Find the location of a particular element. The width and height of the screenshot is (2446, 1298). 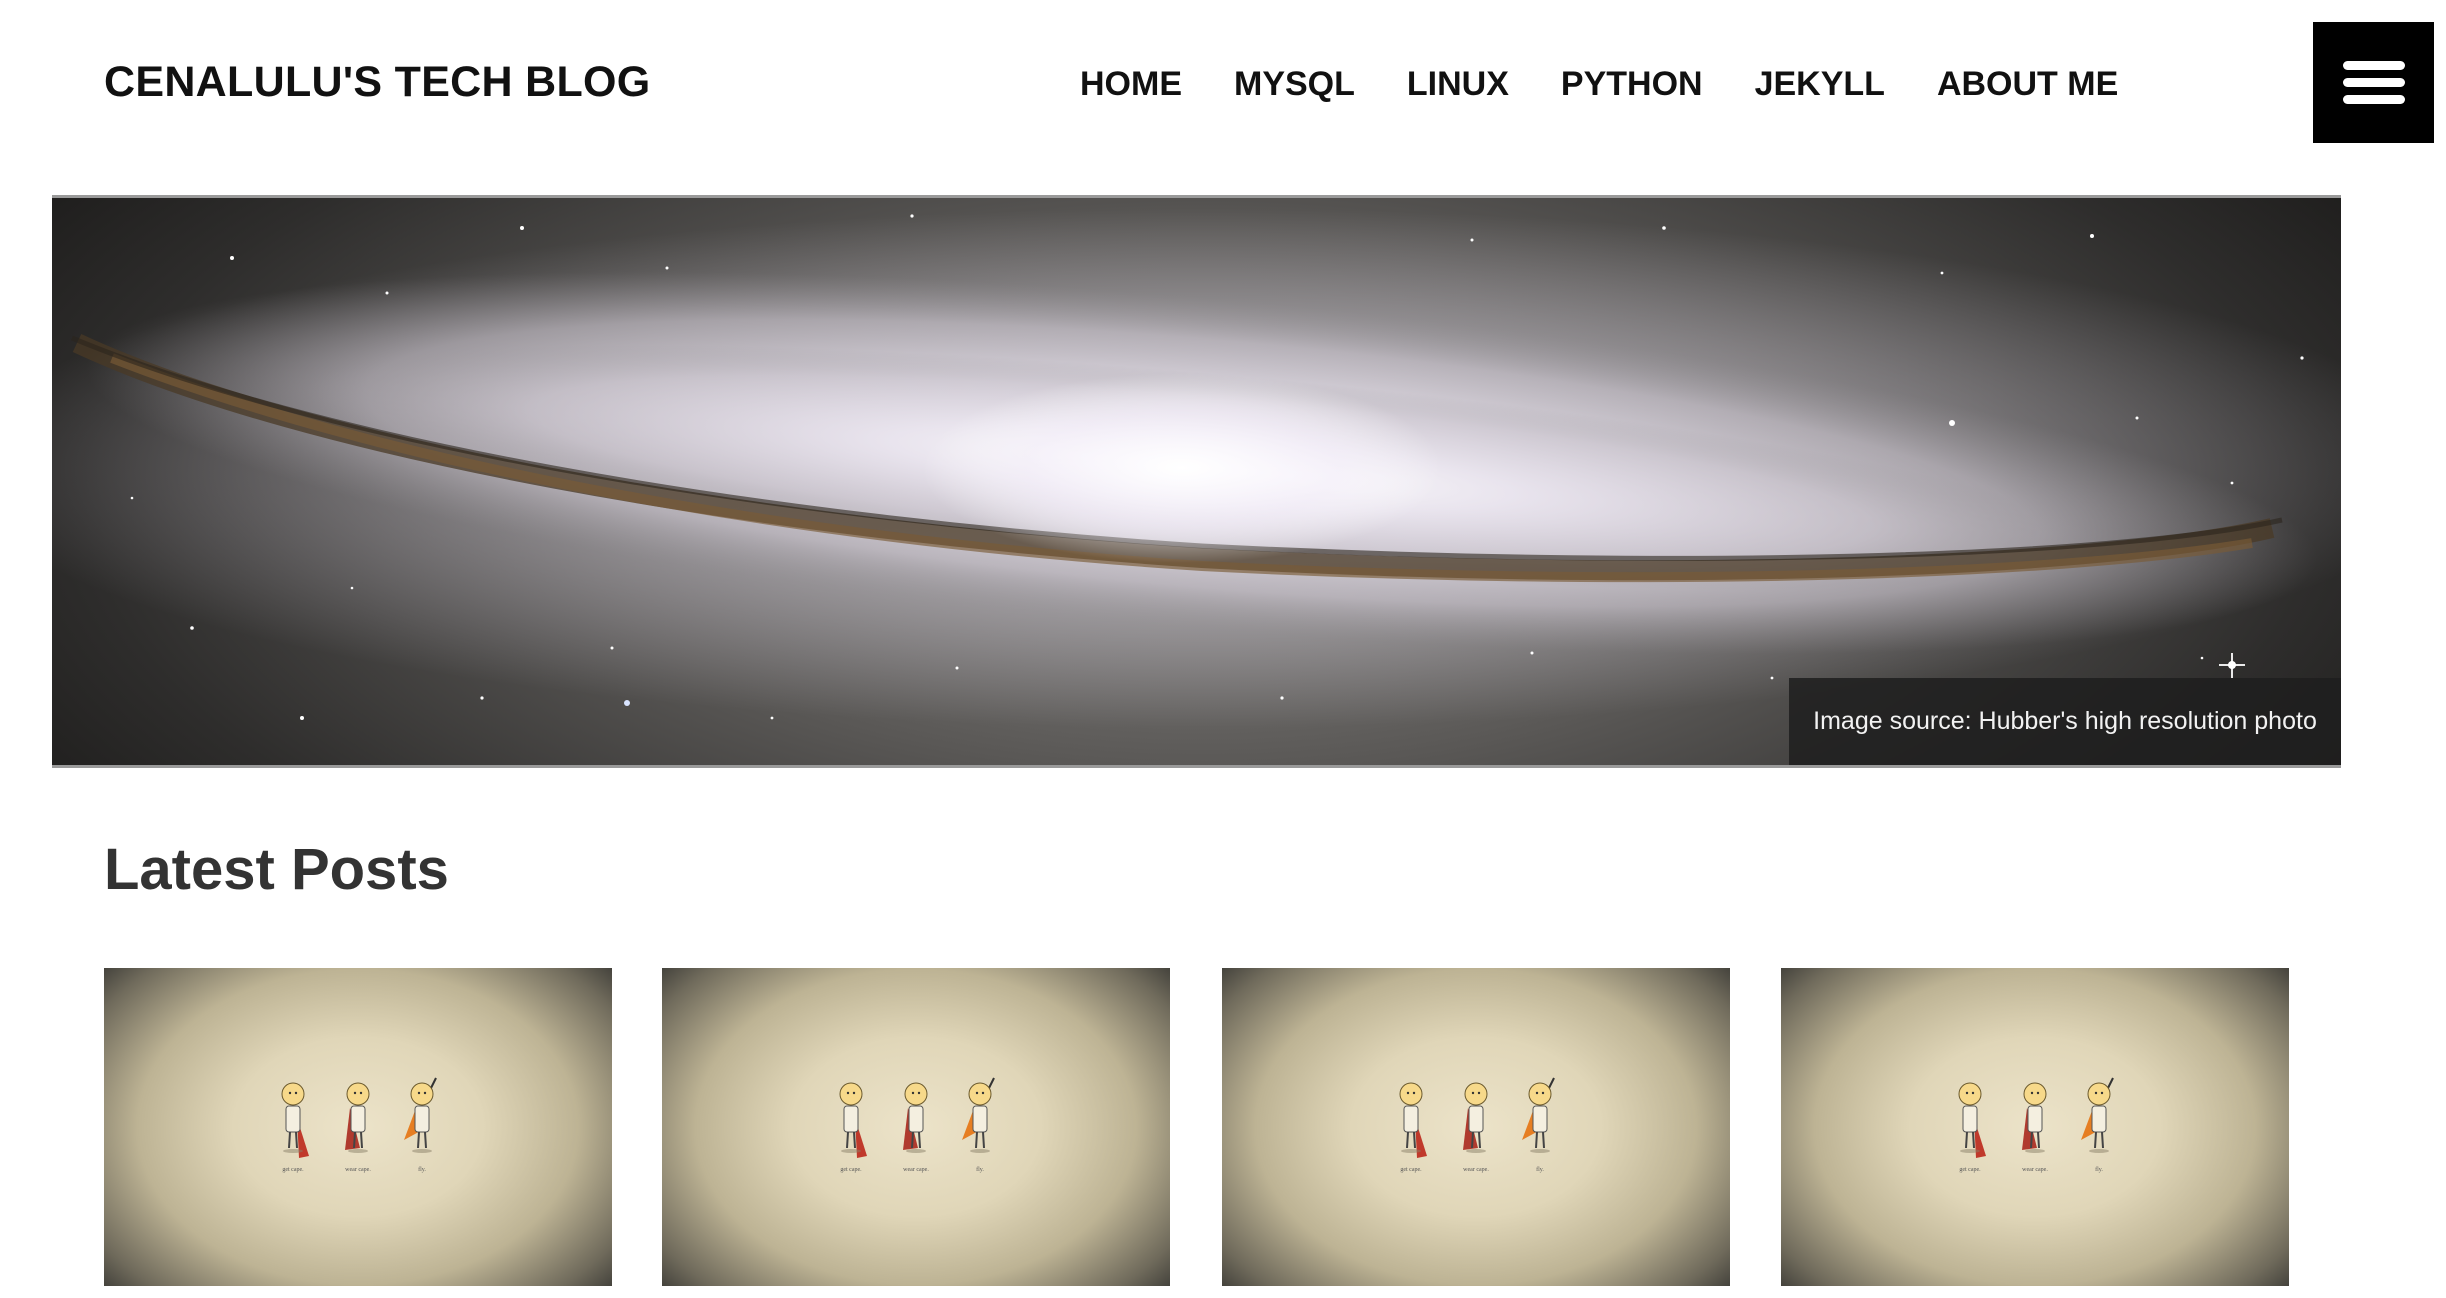

nav-item-about-me: ABOUT ME is located at coordinates (2027, 84).